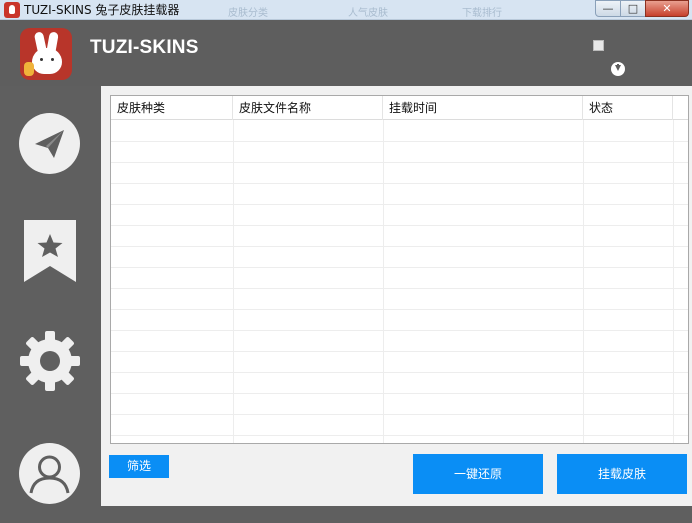 This screenshot has height=523, width=692. I want to click on window-controls: — □ ✕, so click(642, 9).